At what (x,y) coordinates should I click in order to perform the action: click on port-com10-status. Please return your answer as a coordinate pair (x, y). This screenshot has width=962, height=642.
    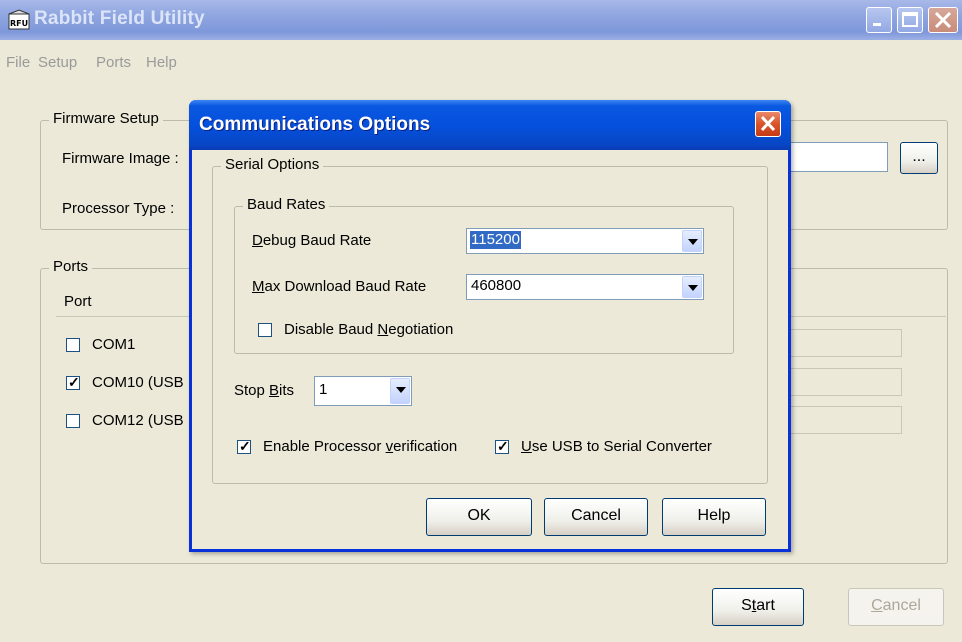
    Looking at the image, I should click on (846, 382).